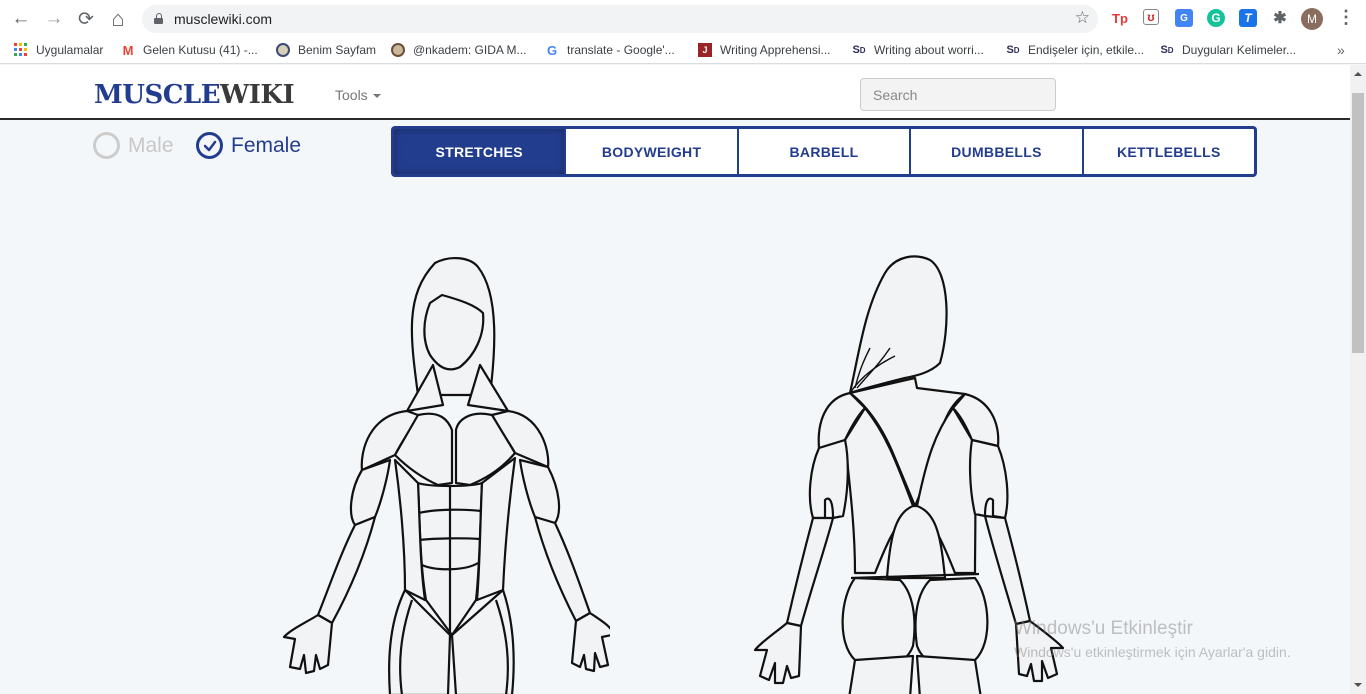 This screenshot has width=1366, height=694. Describe the element at coordinates (650, 151) in the screenshot. I see `tab-bodyweight: BODYWEIGHT` at that location.